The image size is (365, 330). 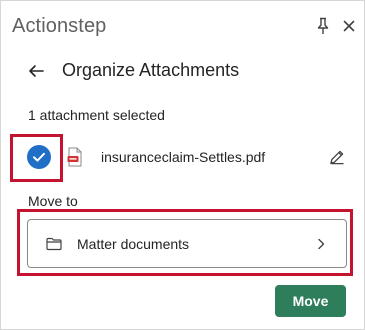 What do you see at coordinates (39, 157) in the screenshot?
I see `checkmark-icon` at bounding box center [39, 157].